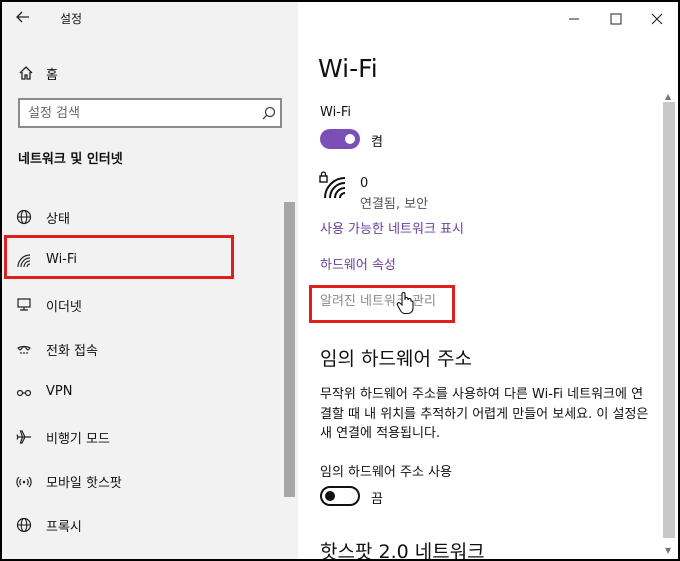 Image resolution: width=680 pixels, height=561 pixels. What do you see at coordinates (23, 18) in the screenshot?
I see `back-arrow-icon` at bounding box center [23, 18].